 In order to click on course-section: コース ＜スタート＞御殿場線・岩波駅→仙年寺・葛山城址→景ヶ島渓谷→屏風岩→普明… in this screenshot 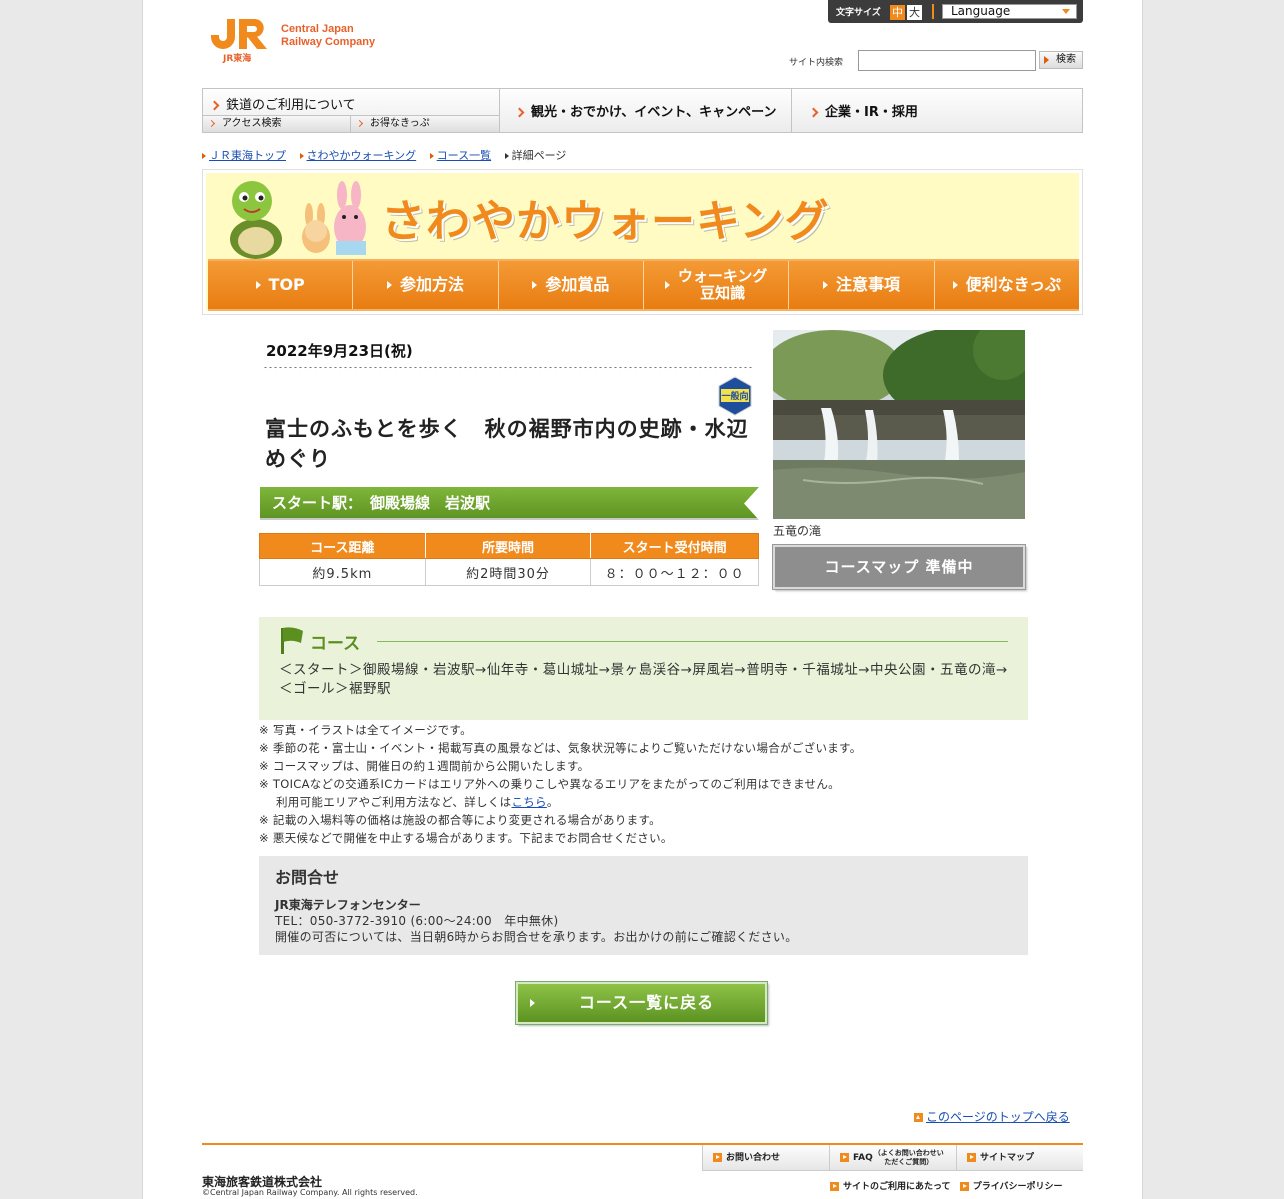, I will do `click(643, 668)`.